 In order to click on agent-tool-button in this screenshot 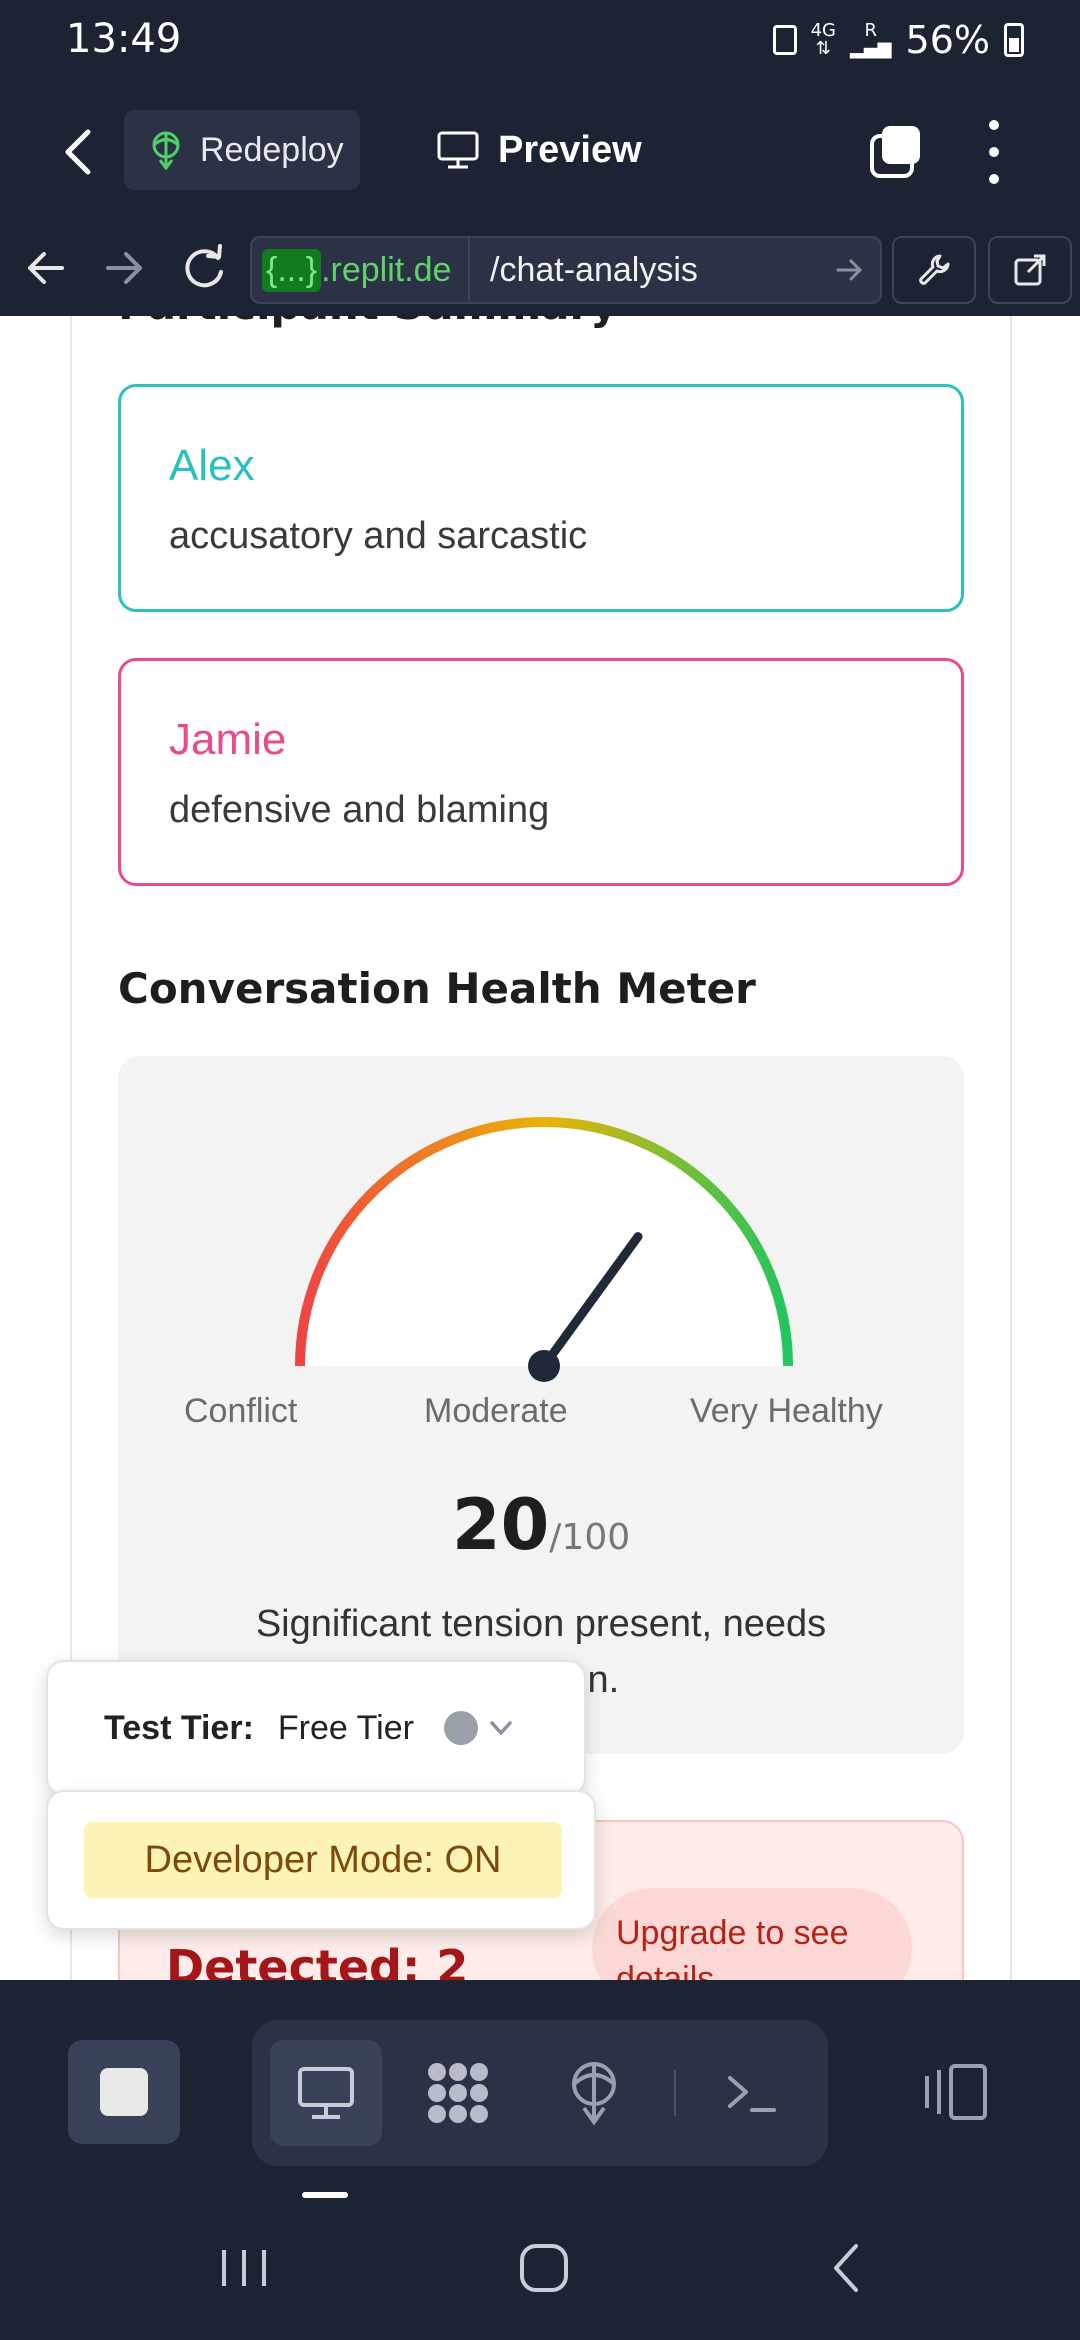, I will do `click(458, 2093)`.